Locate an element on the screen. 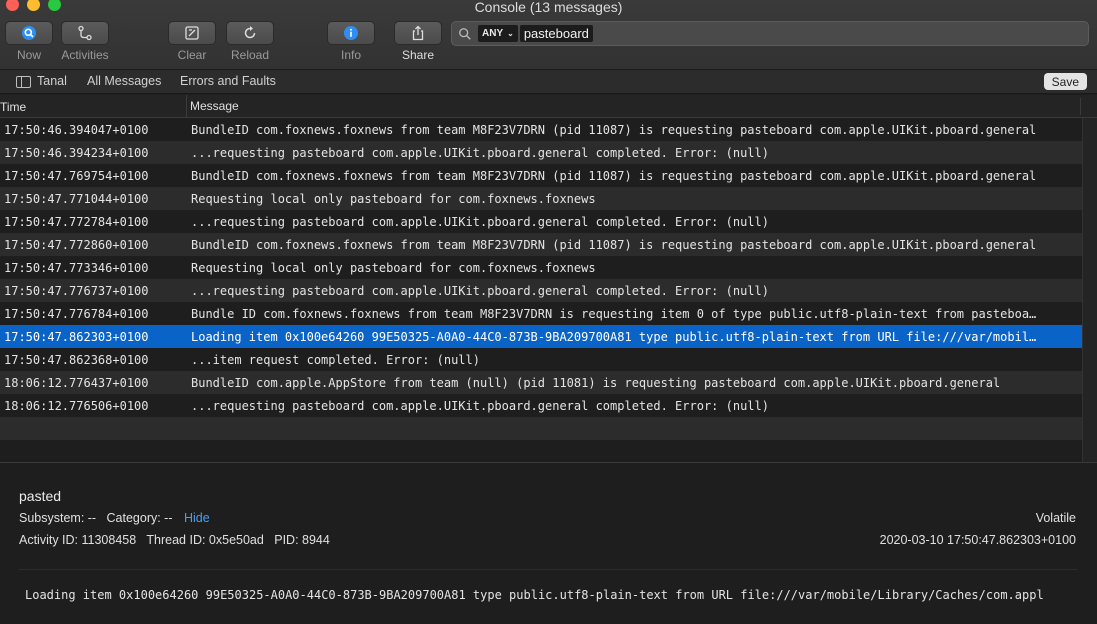  activities-tool: Activities is located at coordinates (85, 41).